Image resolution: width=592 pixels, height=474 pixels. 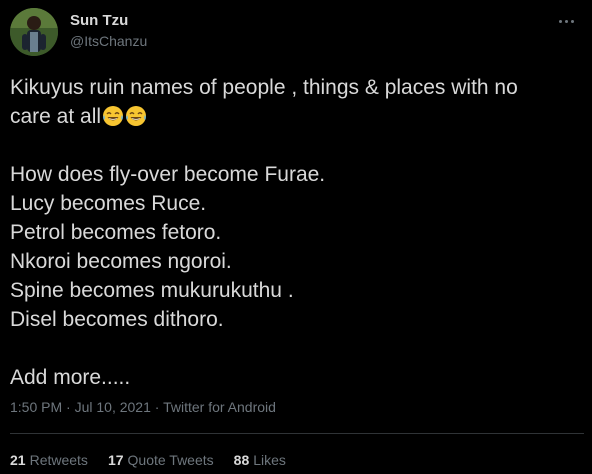 I want to click on retweets-label: Retweets, so click(x=58, y=460).